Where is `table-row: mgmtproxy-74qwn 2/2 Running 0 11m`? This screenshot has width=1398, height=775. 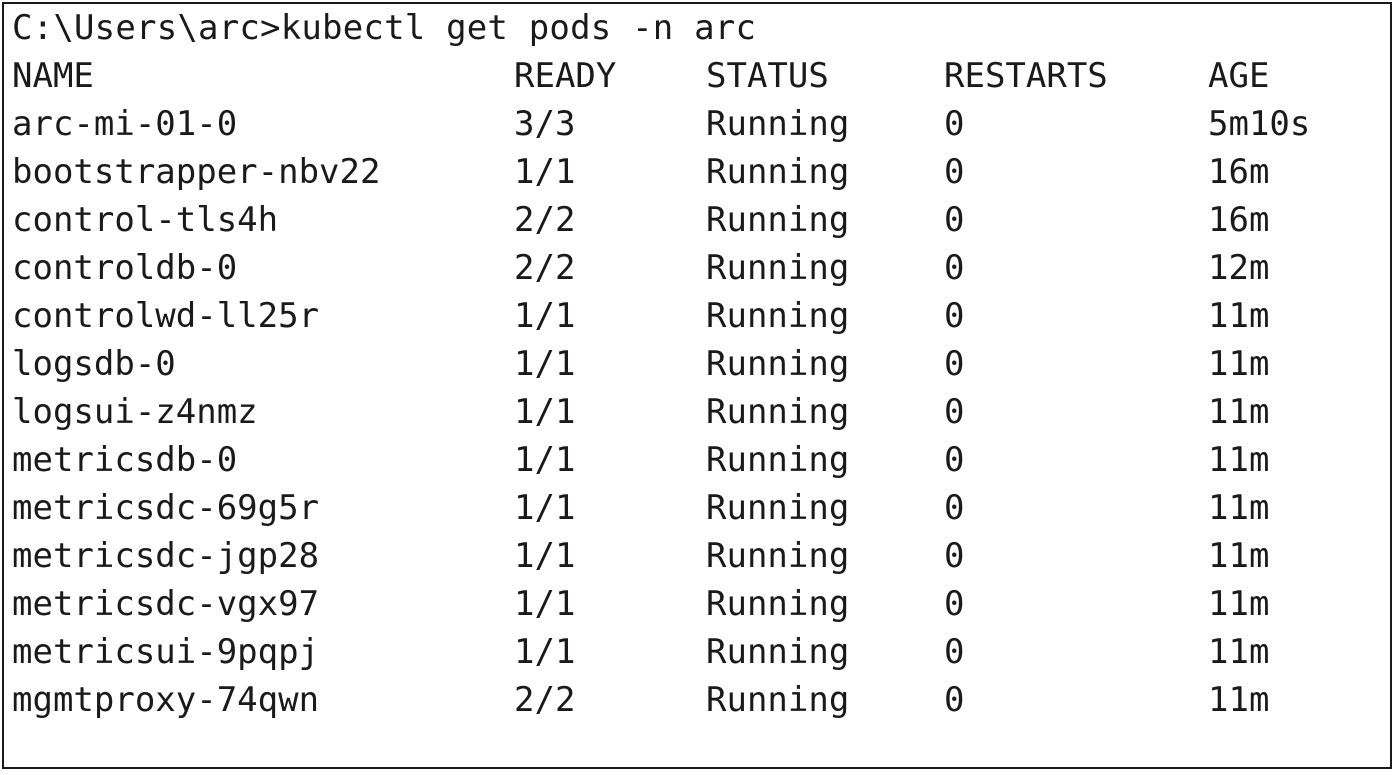
table-row: mgmtproxy-74qwn 2/2 Running 0 11m is located at coordinates (699, 700).